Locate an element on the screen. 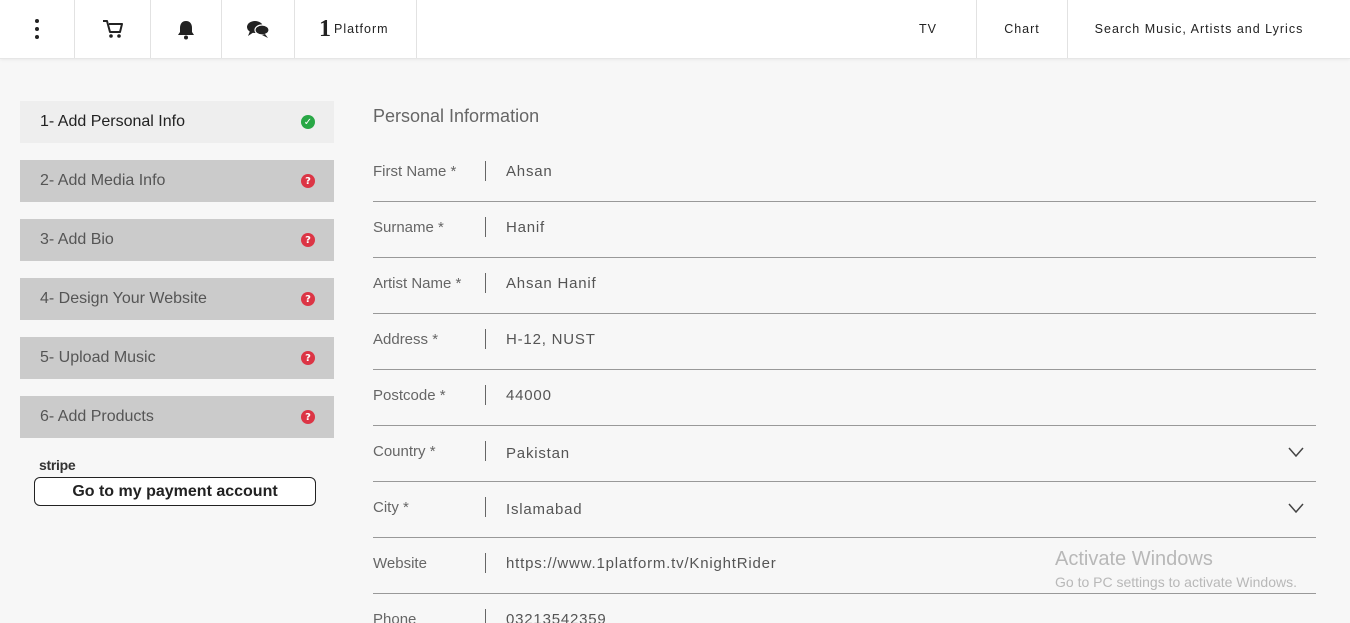  nav-tv-label: TV is located at coordinates (928, 29).